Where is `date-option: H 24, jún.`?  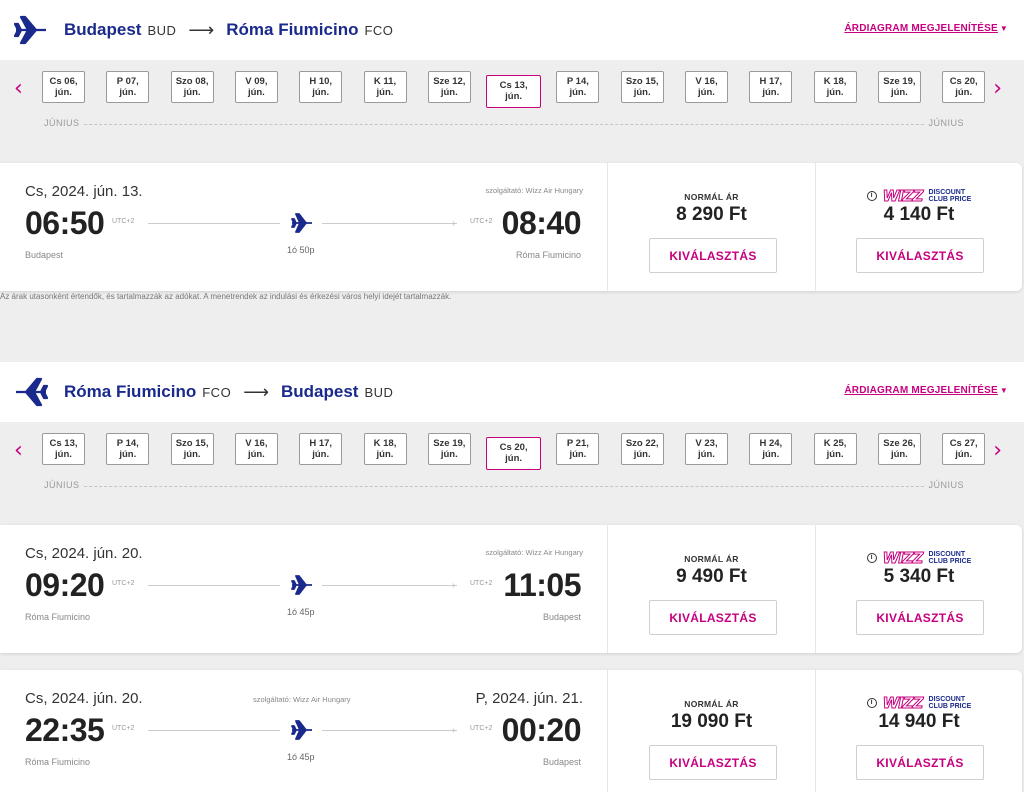 date-option: H 24, jún. is located at coordinates (771, 449).